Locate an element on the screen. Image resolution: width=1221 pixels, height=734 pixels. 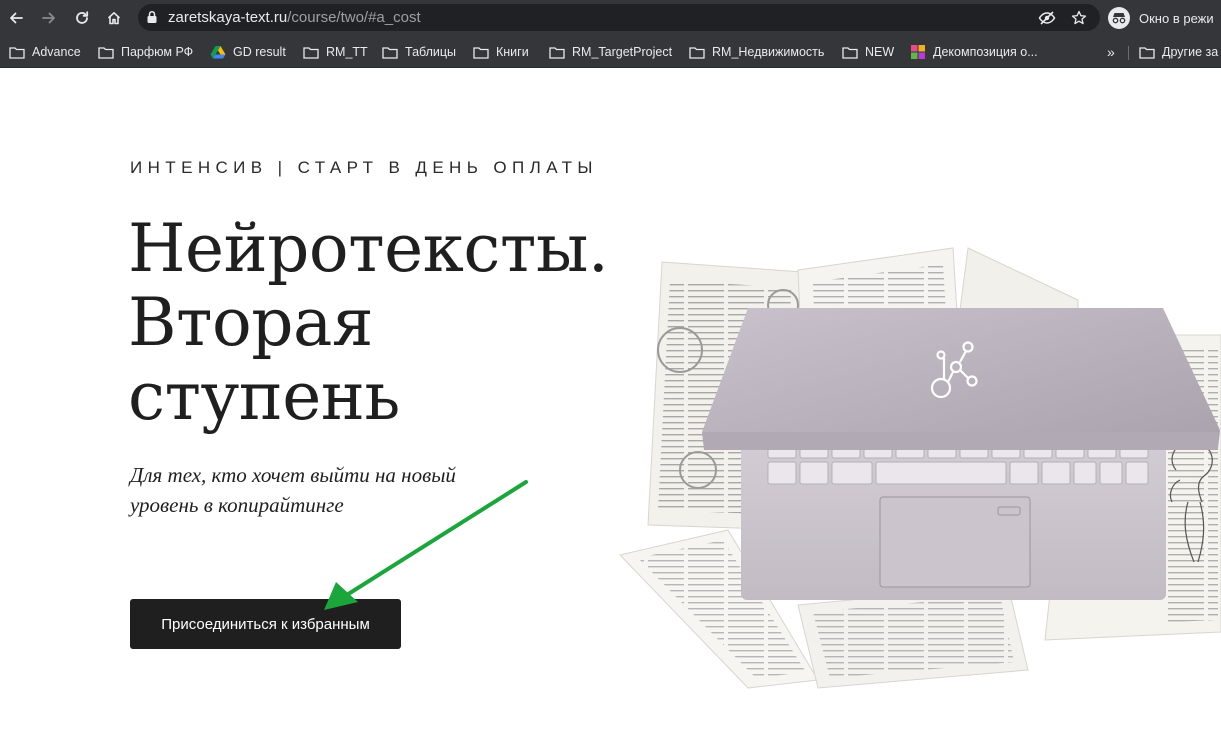
forward-button is located at coordinates (49, 18).